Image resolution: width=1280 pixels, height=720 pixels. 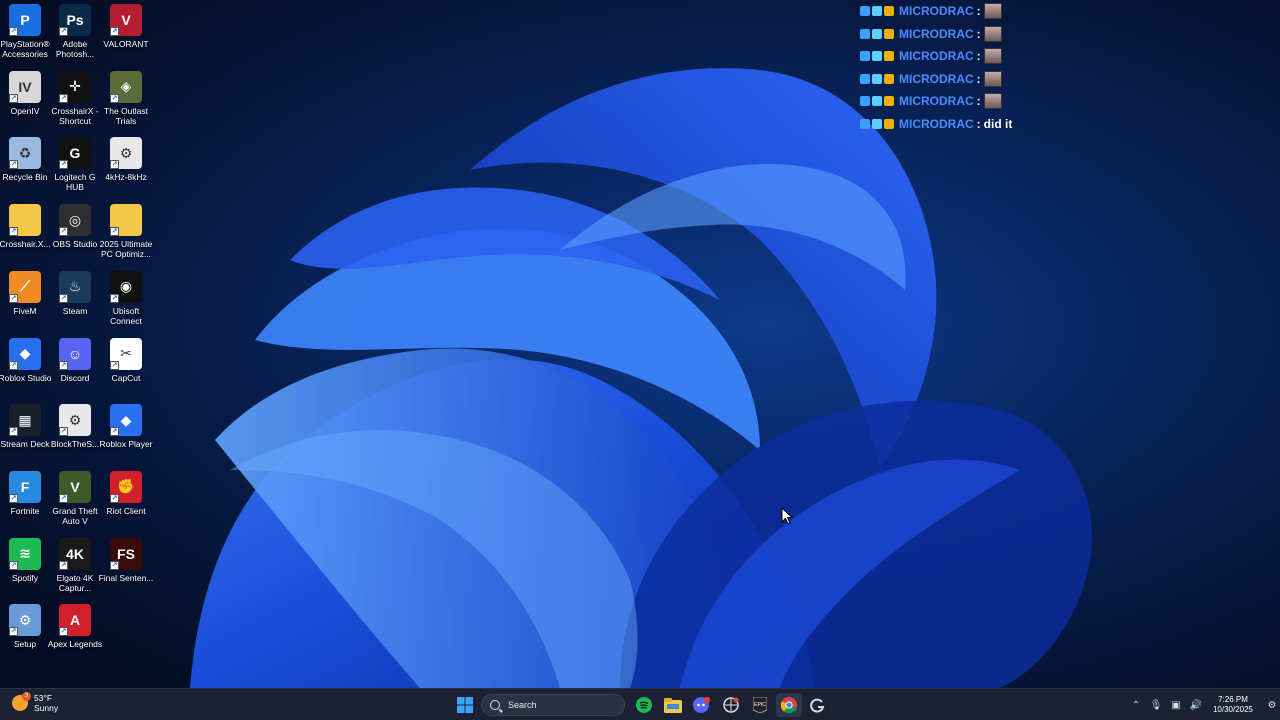 I want to click on start-button, so click(x=465, y=705).